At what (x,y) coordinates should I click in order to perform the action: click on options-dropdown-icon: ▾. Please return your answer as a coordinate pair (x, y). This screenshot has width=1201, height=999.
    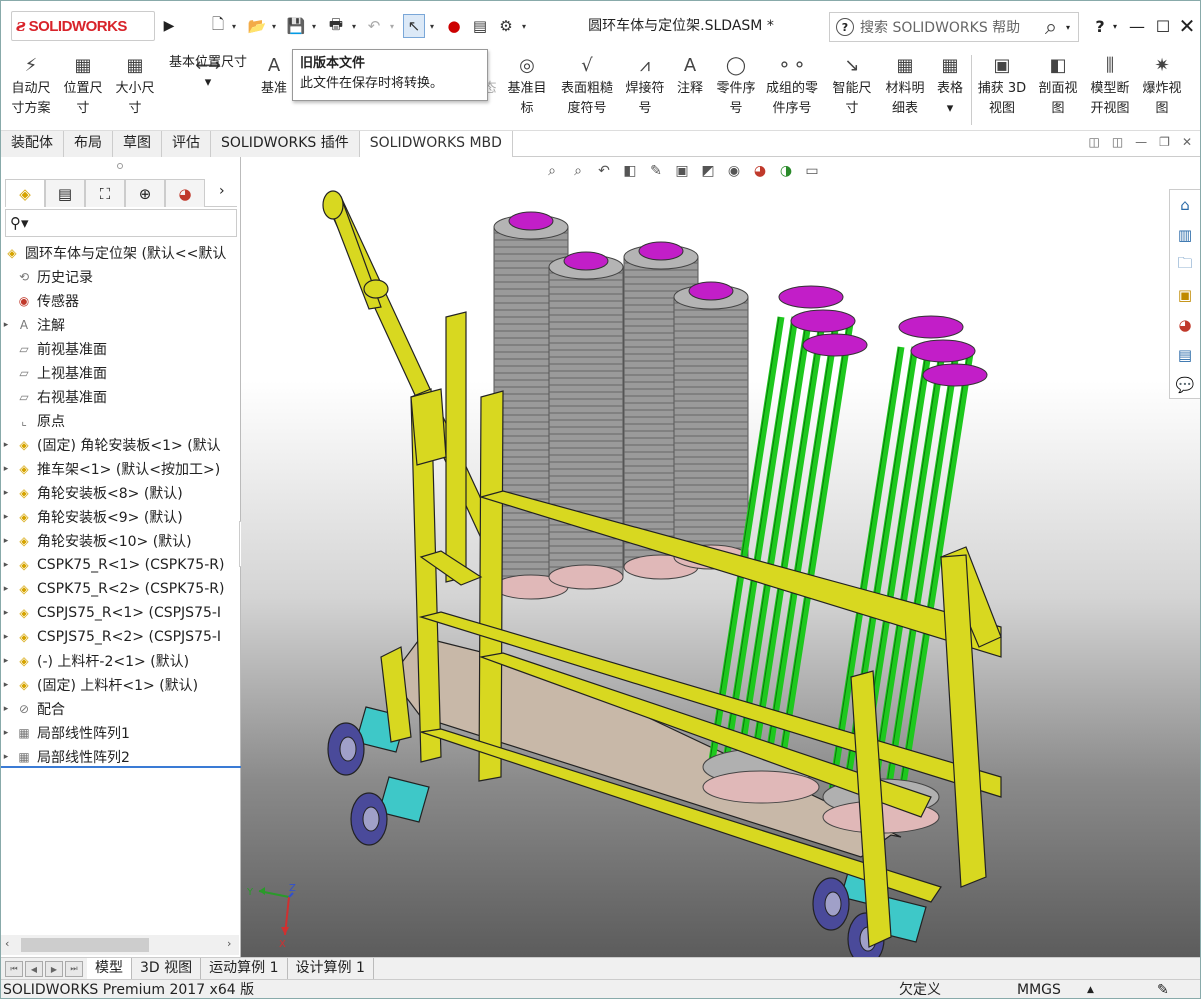
    Looking at the image, I should click on (524, 26).